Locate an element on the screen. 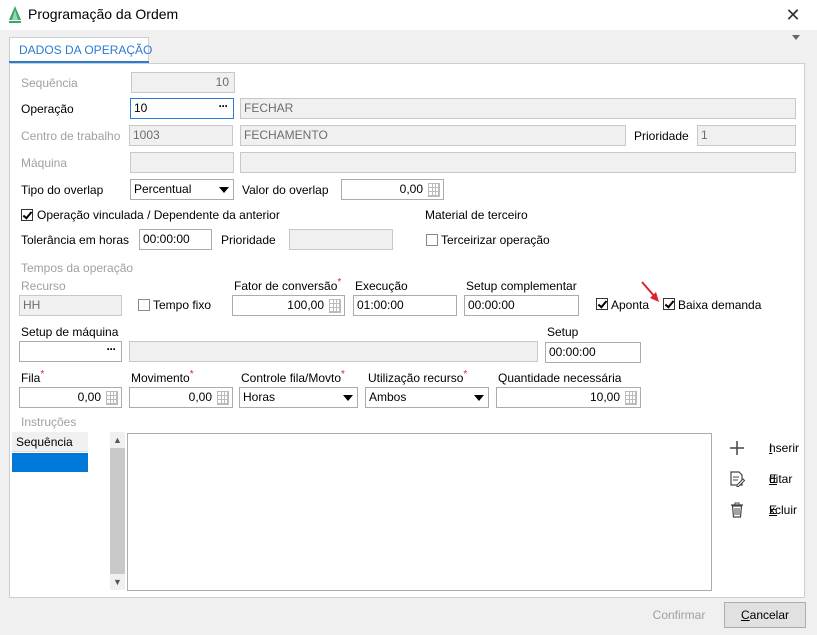  utilizacao-recurso-text: Utilização recurso is located at coordinates (416, 378).